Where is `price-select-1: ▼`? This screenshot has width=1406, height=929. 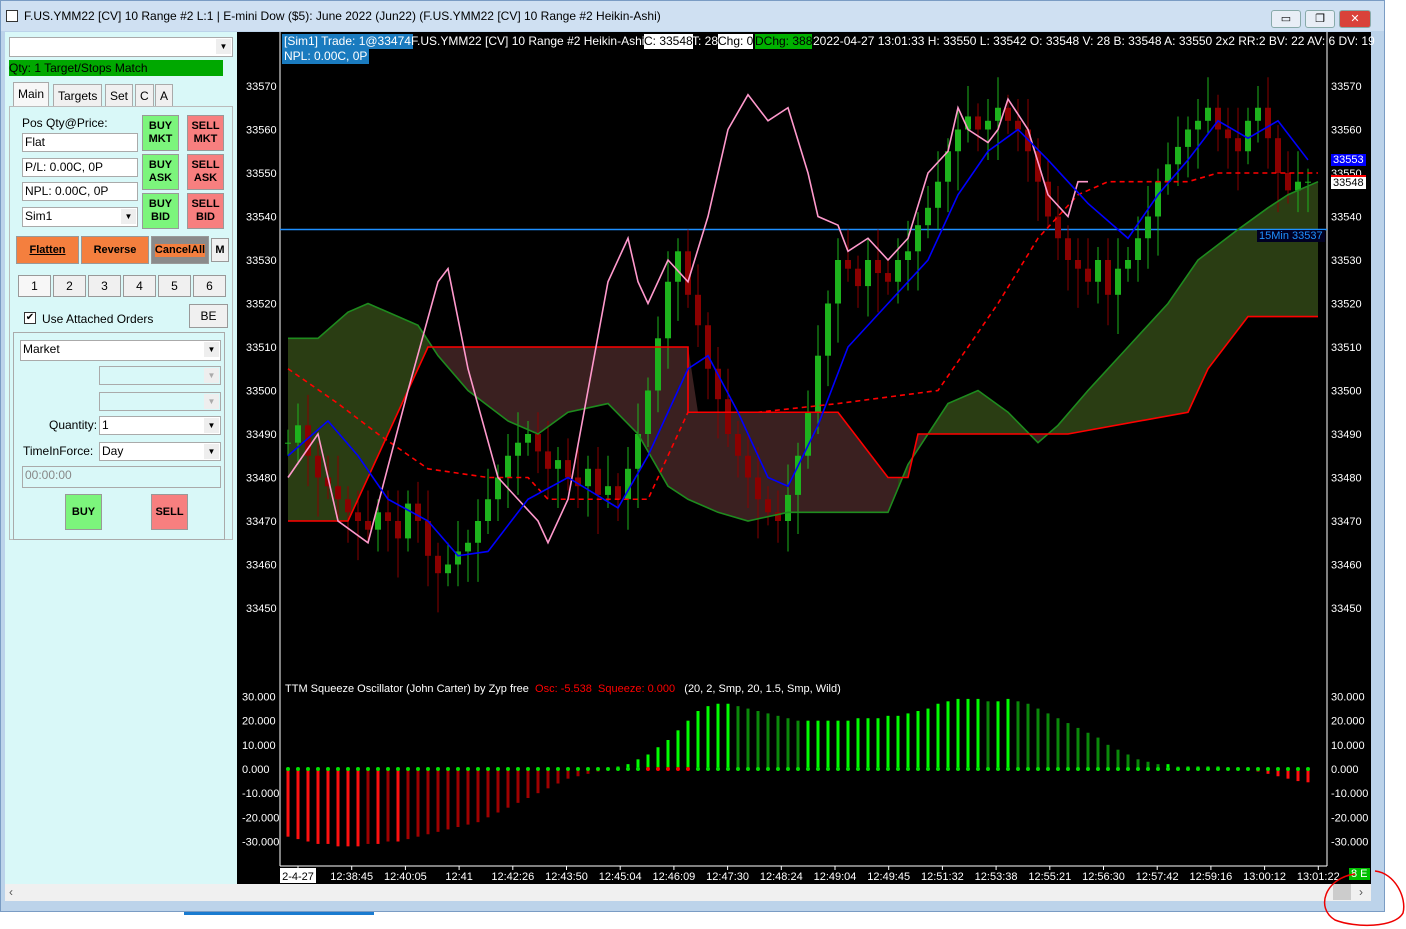 price-select-1: ▼ is located at coordinates (160, 375).